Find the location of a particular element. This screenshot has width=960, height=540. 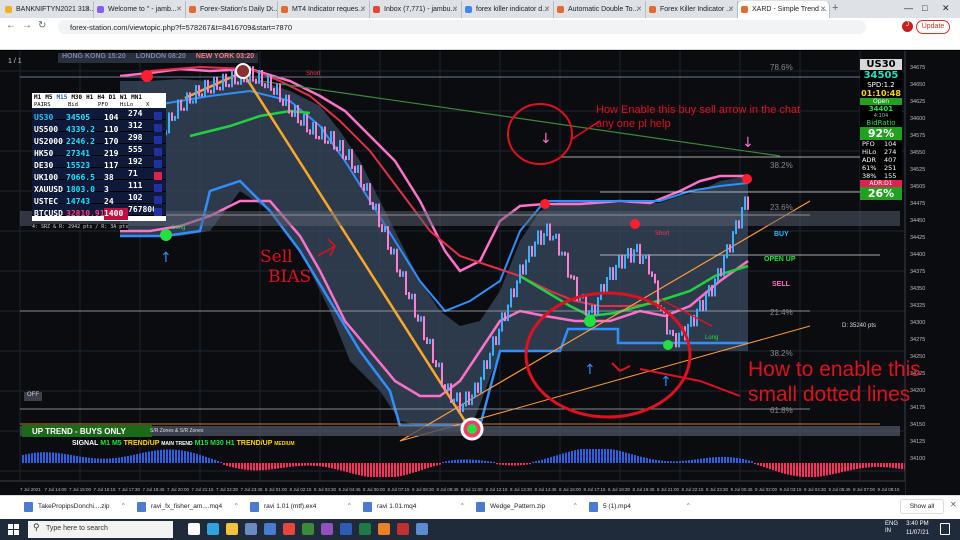

metatrader-icon is located at coordinates (308, 529).